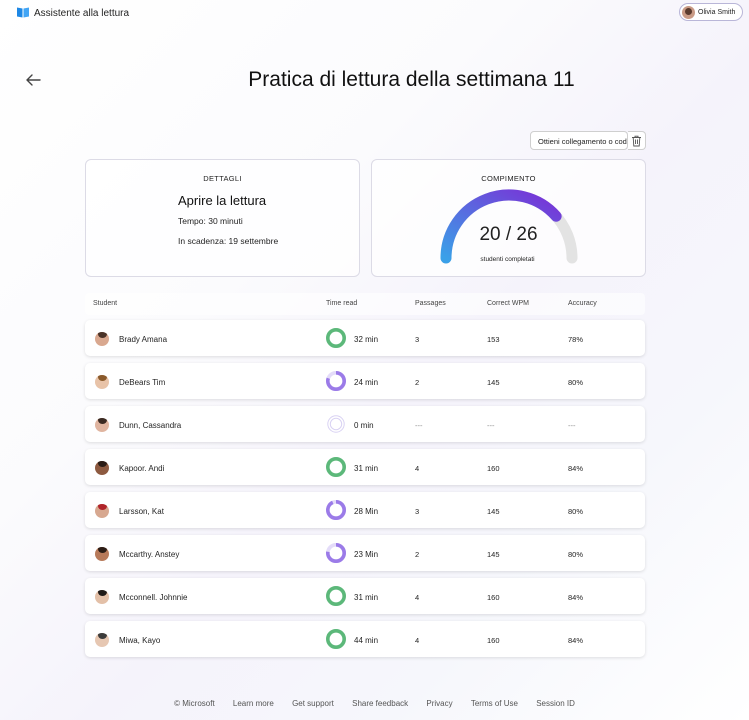 The width and height of the screenshot is (749, 720). What do you see at coordinates (374, 13) in the screenshot?
I see `top-bar: Assistente alla lettura Olivia Smith` at bounding box center [374, 13].